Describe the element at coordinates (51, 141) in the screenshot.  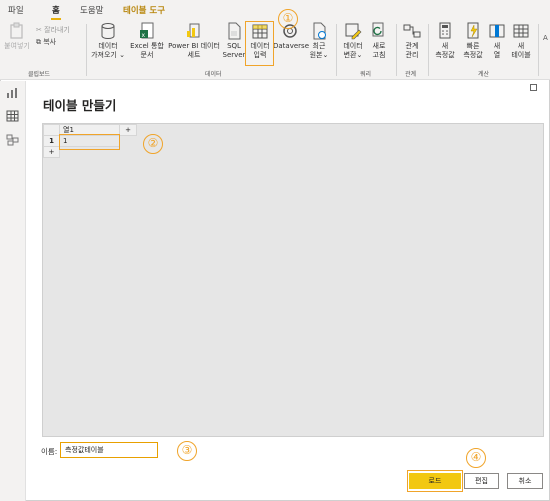
I see `row-number: 1` at that location.